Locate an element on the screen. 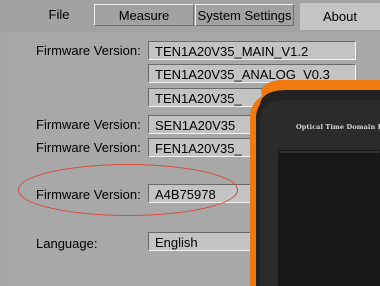 The height and width of the screenshot is (286, 380). tab-measure-settings: Measure Settings is located at coordinates (144, 24).